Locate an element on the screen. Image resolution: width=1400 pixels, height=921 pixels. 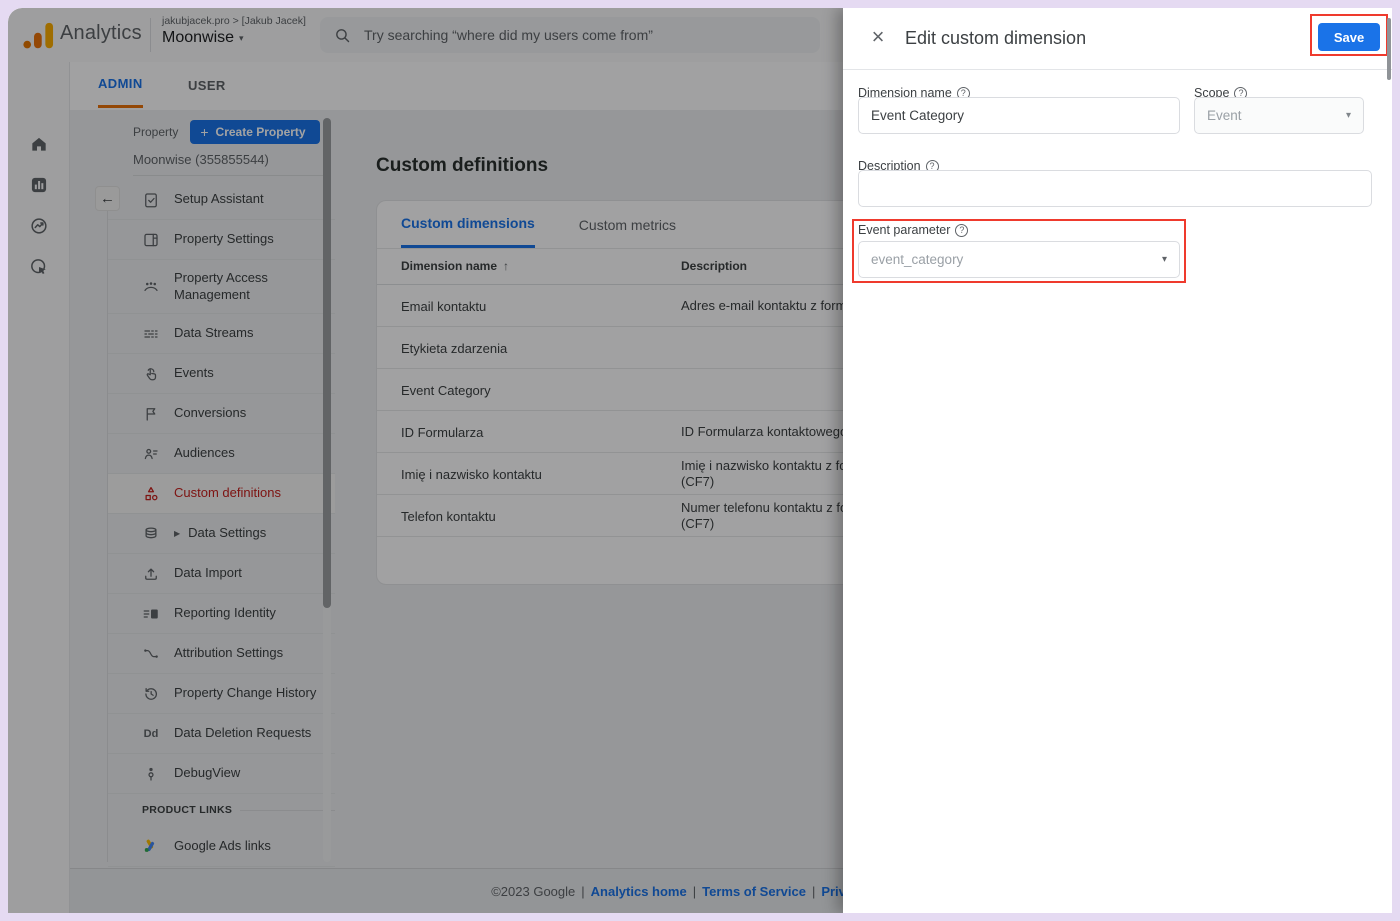
tab-user: USER is located at coordinates (207, 85).